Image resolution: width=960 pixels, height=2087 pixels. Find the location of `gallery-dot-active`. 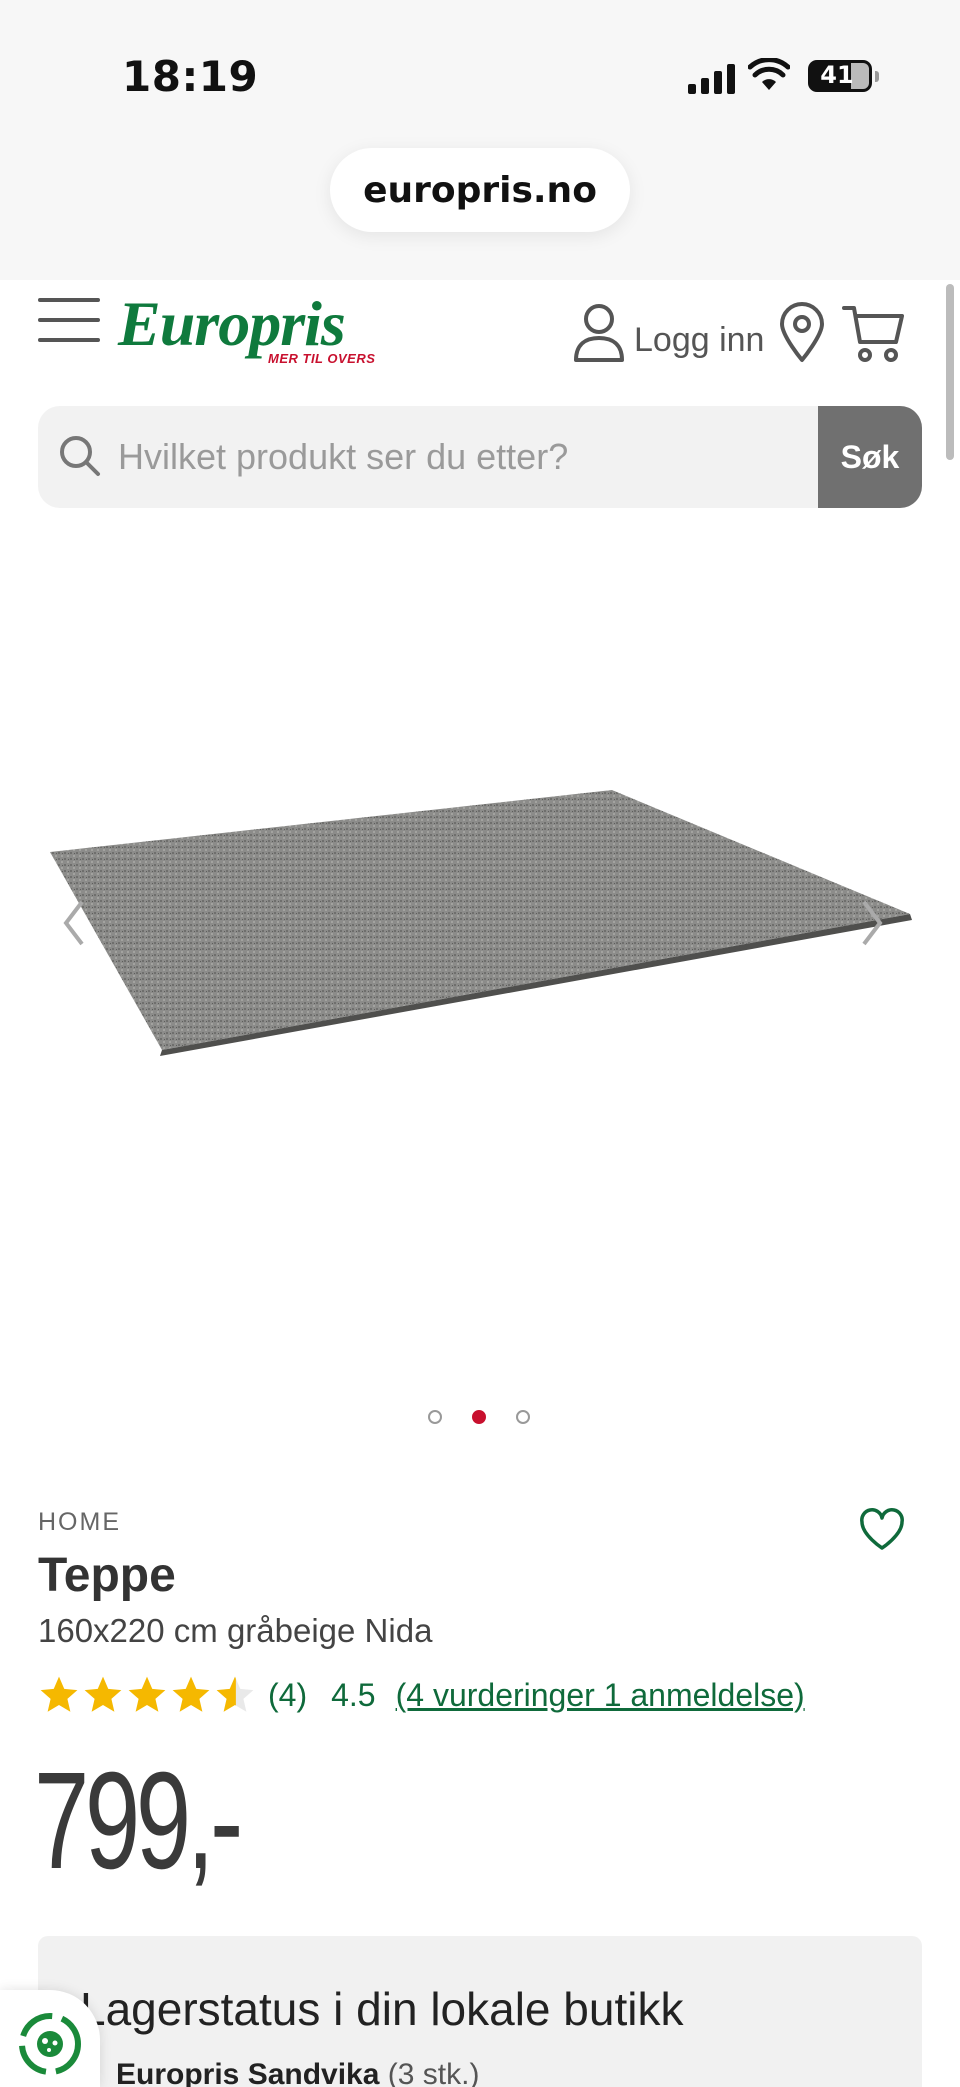

gallery-dot-active is located at coordinates (479, 1417).